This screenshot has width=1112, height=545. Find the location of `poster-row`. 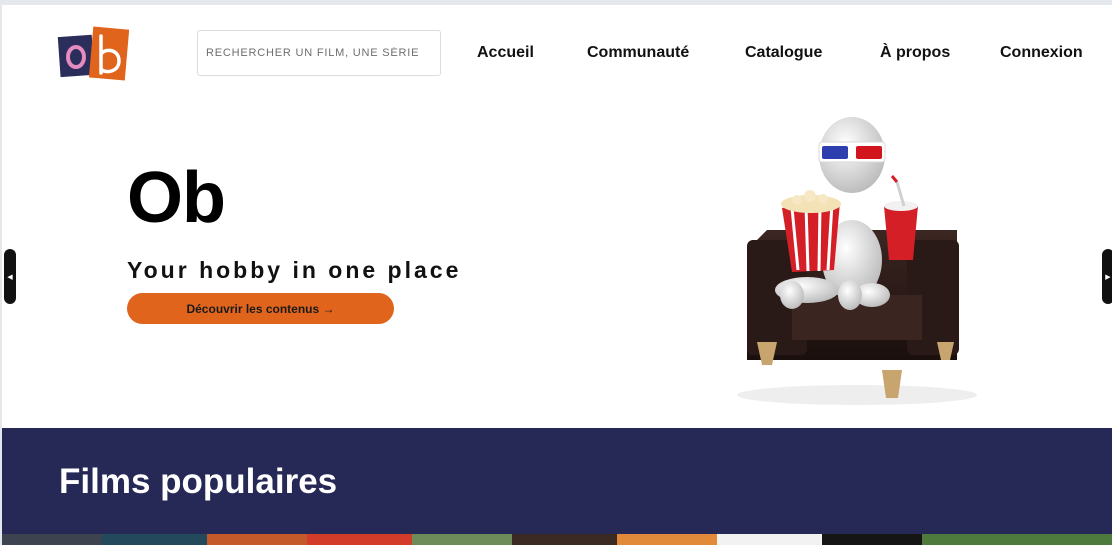

poster-row is located at coordinates (557, 539).